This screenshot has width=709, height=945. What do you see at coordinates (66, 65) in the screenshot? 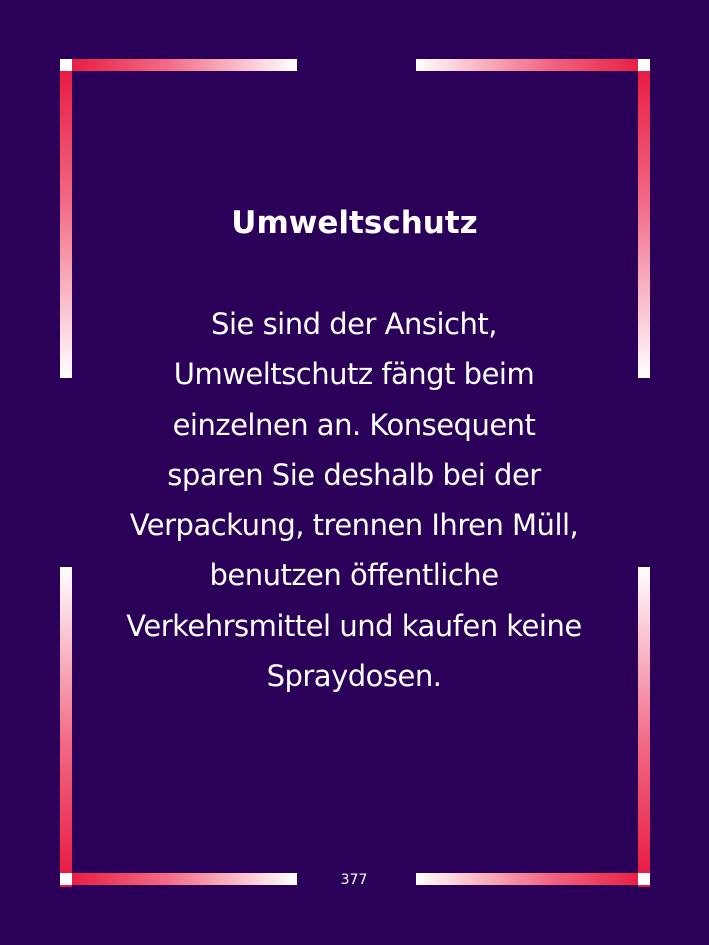
I see `frame-corner-top-left` at bounding box center [66, 65].